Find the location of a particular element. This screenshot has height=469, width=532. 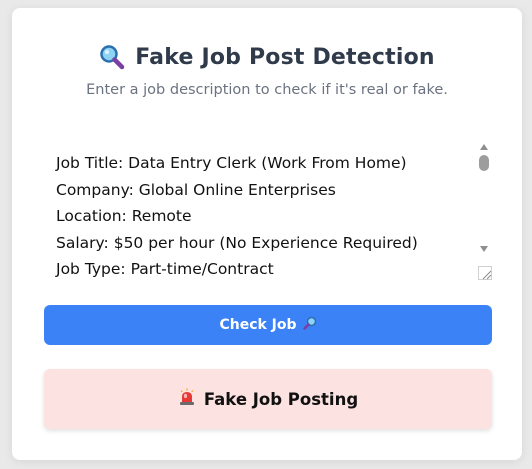

scroll-down-icon is located at coordinates (484, 249).